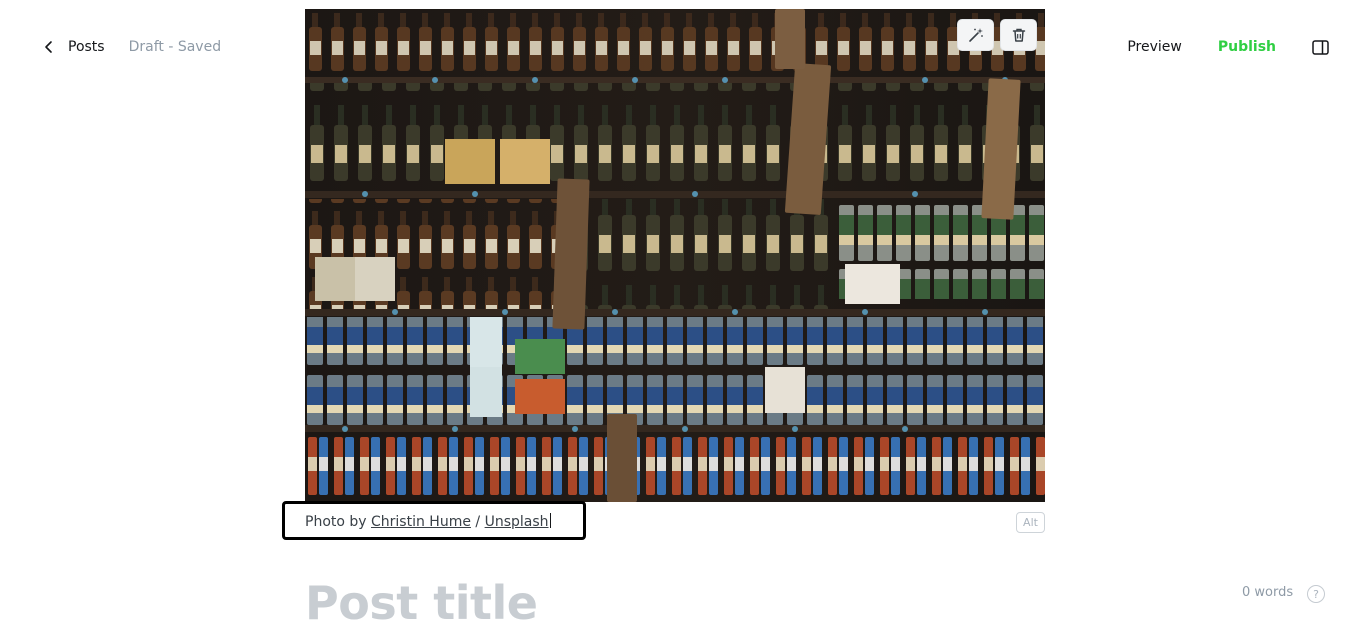  What do you see at coordinates (338, 522) in the screenshot?
I see `caption-prefix: Photo by` at bounding box center [338, 522].